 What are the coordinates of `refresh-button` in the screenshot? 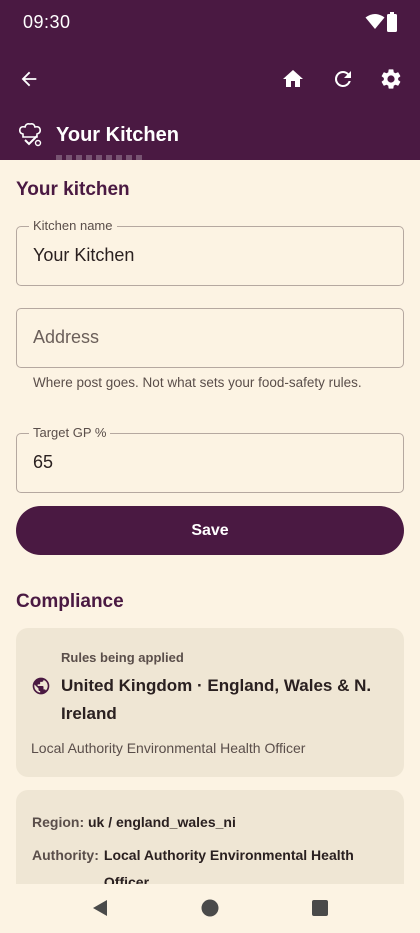 It's located at (343, 79).